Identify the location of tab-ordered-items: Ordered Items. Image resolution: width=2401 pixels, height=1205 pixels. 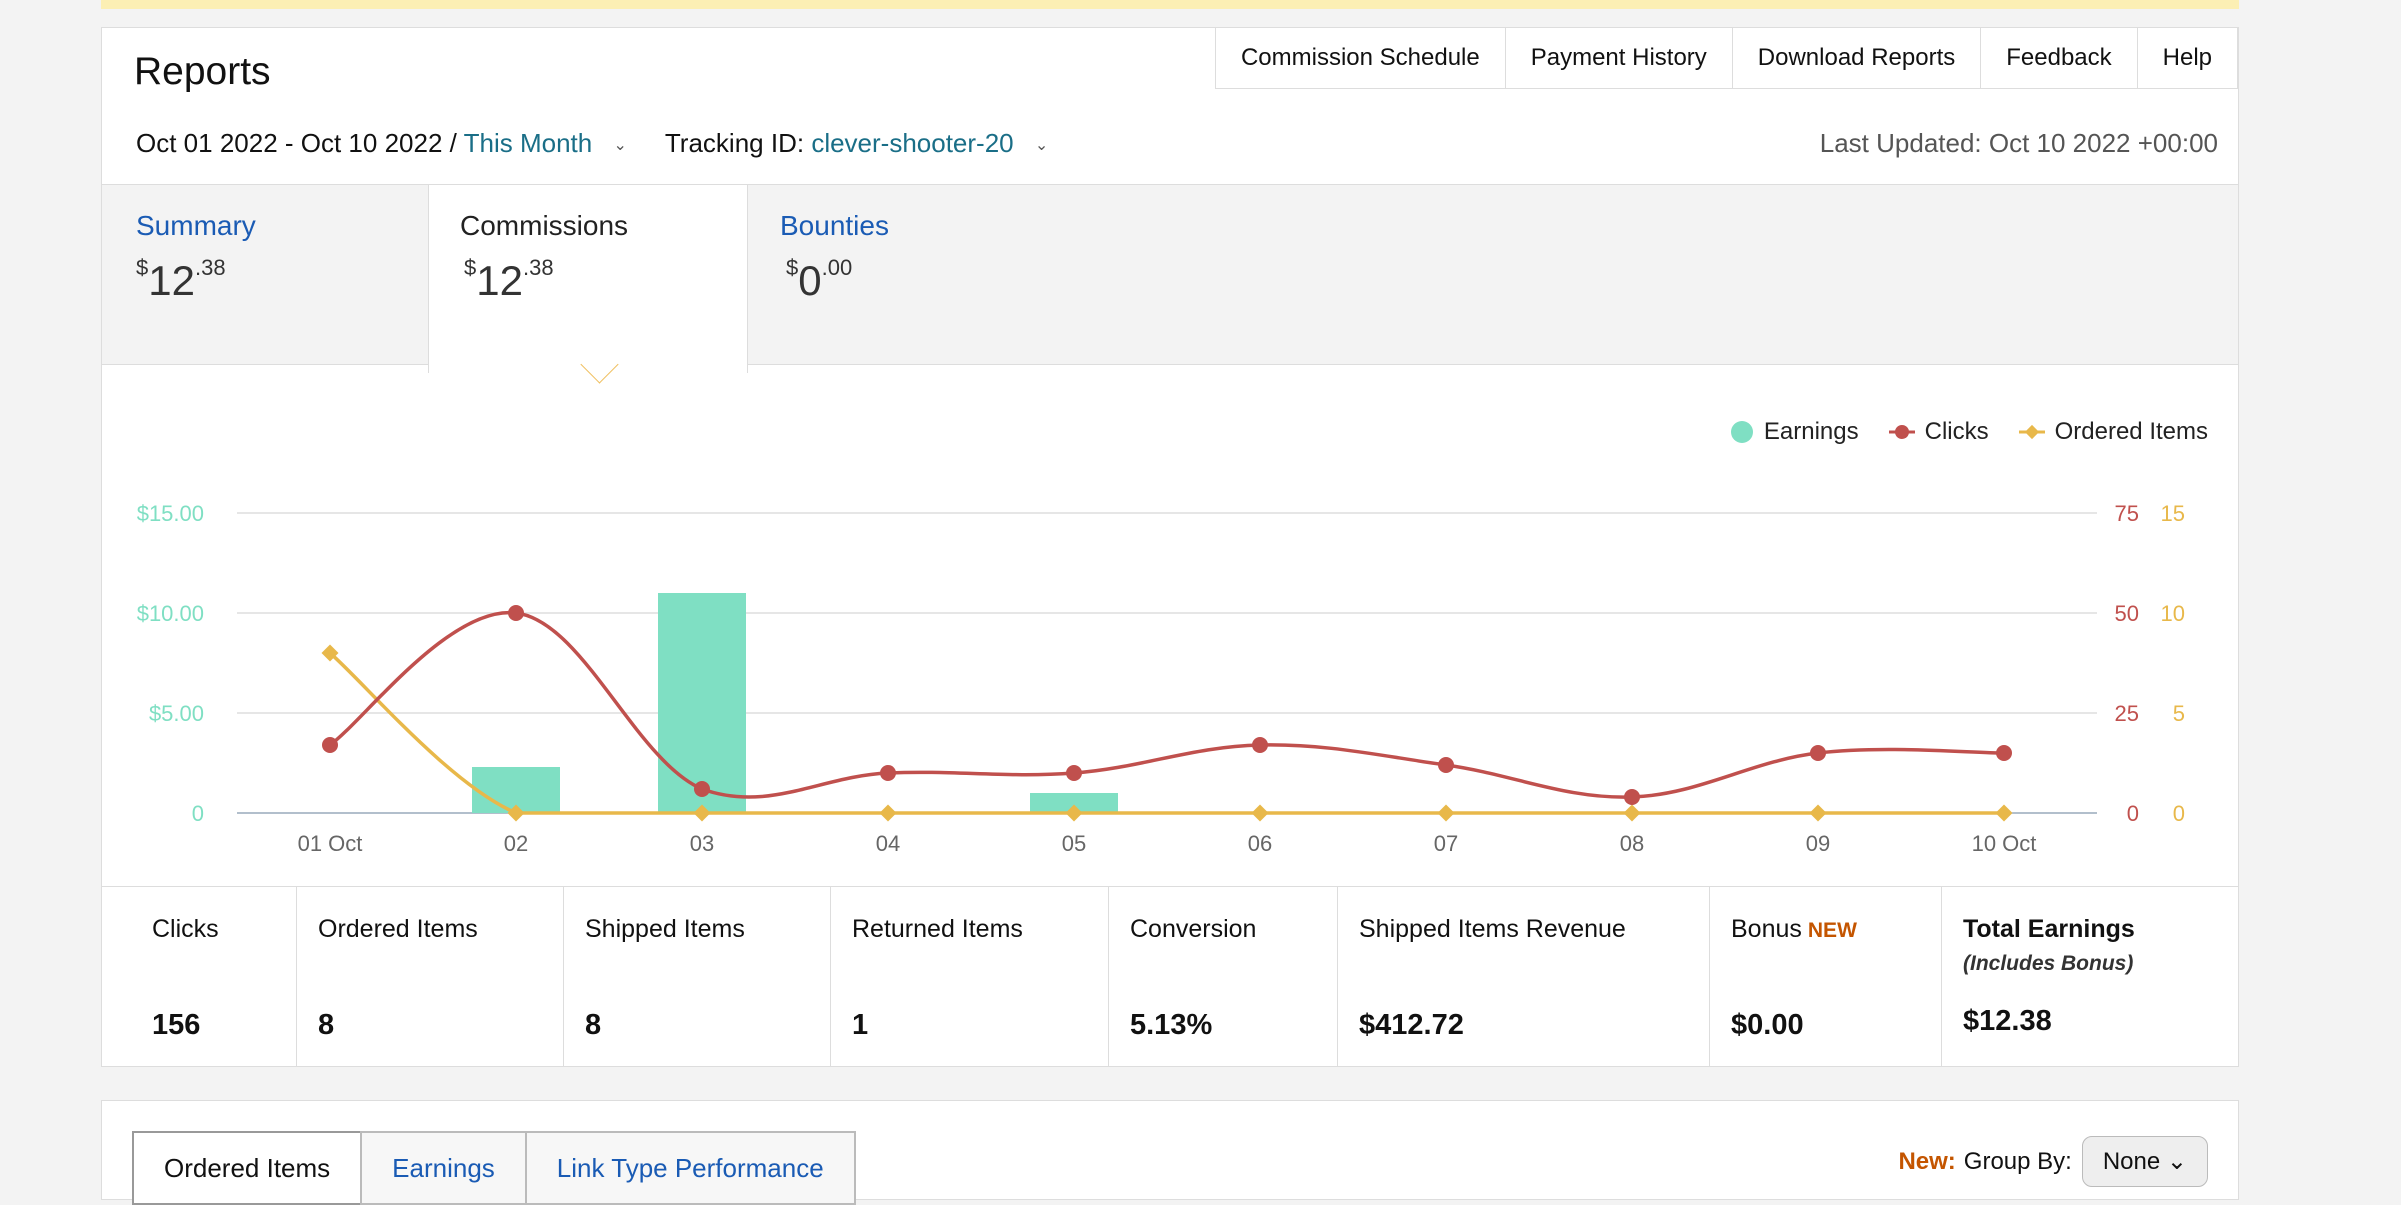
(247, 1168).